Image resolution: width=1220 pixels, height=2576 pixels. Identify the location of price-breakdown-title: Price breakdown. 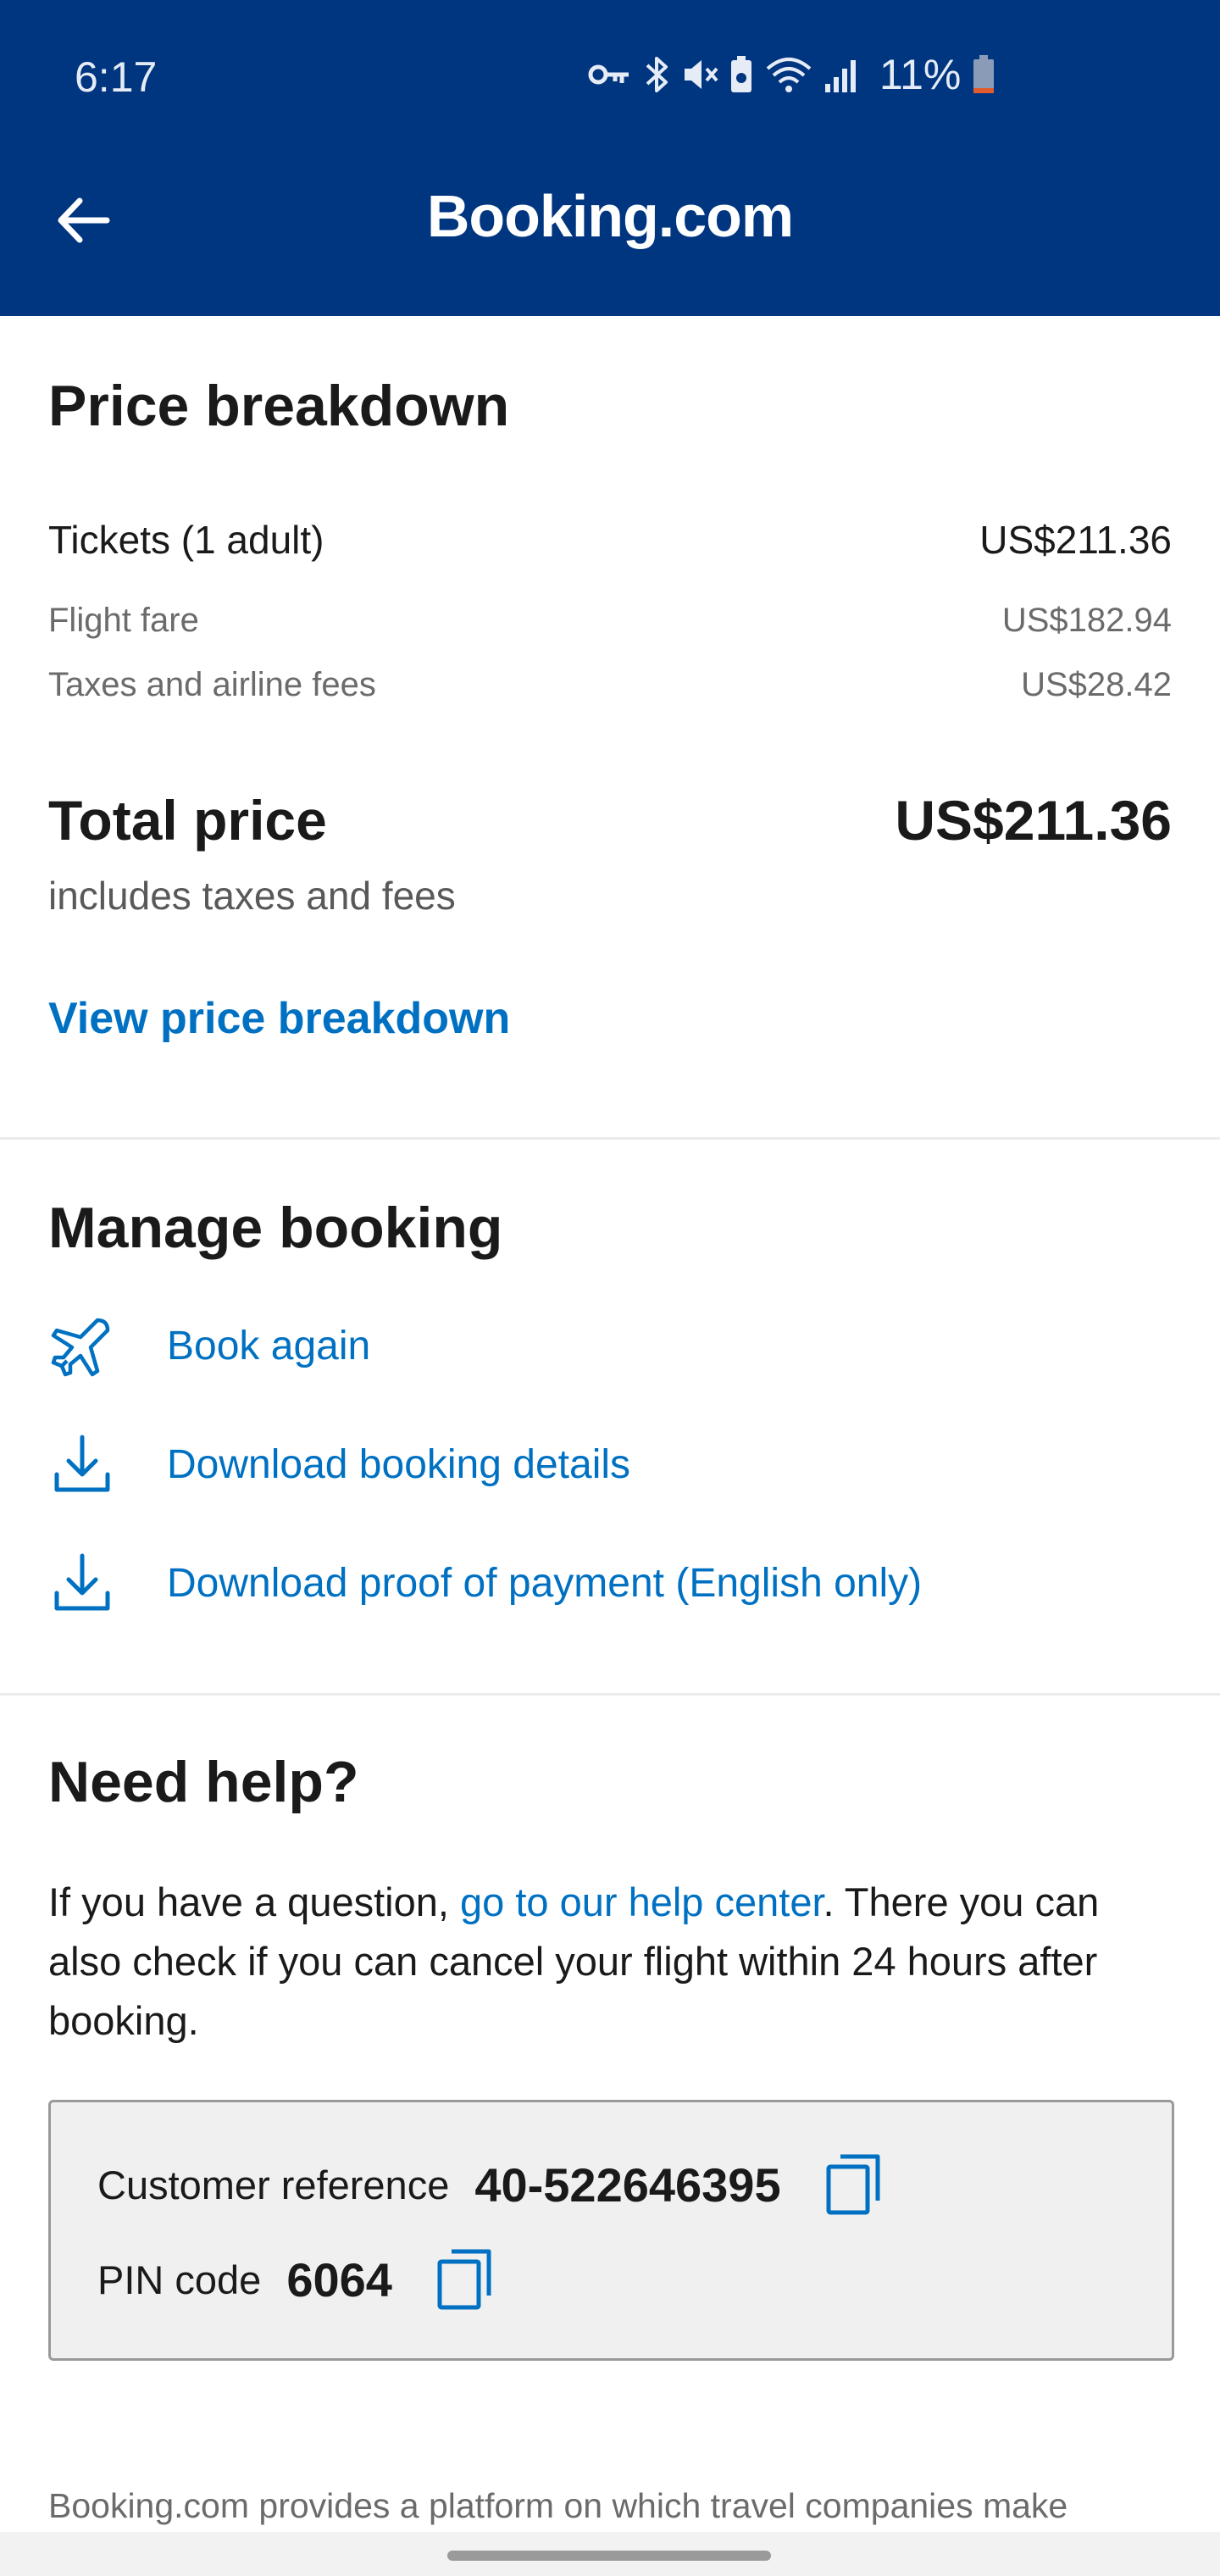
(279, 406).